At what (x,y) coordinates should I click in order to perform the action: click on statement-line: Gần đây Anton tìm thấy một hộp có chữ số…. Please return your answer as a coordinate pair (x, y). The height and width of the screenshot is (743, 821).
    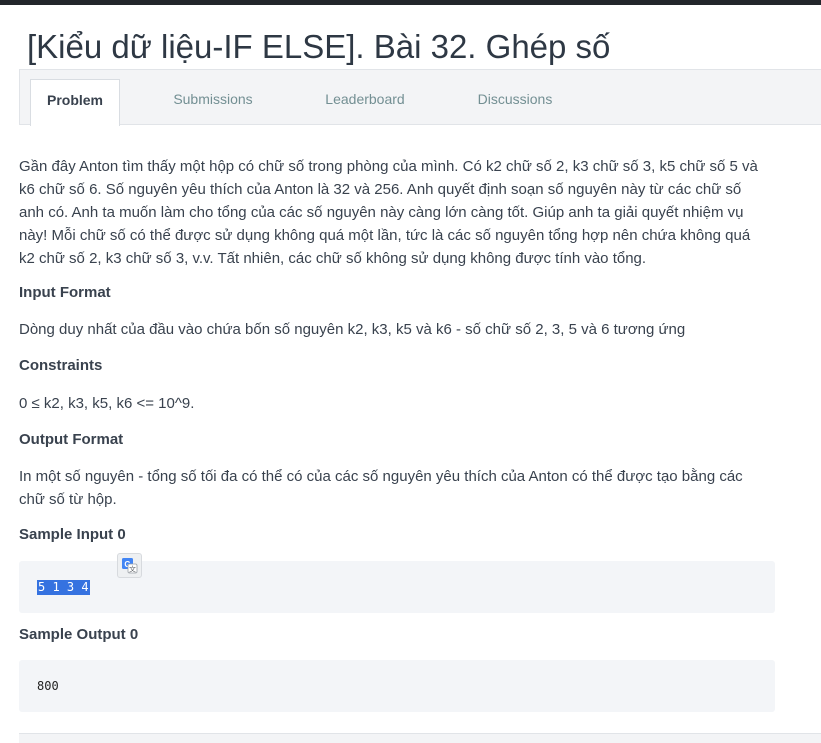
    Looking at the image, I should click on (388, 166).